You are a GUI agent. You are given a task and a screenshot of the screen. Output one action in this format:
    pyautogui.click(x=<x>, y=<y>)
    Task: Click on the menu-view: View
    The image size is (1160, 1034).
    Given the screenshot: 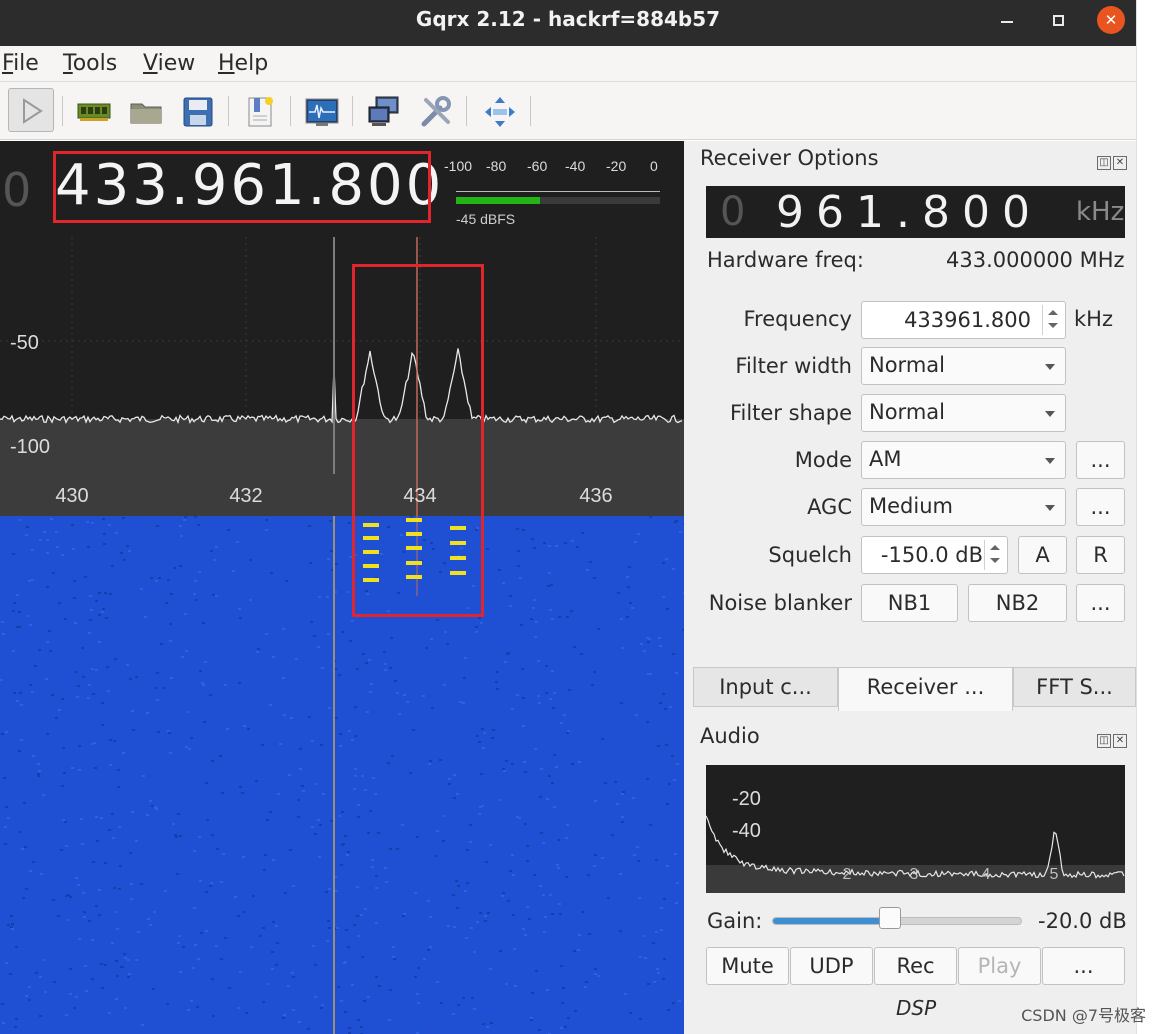 What is the action you would take?
    pyautogui.click(x=169, y=63)
    